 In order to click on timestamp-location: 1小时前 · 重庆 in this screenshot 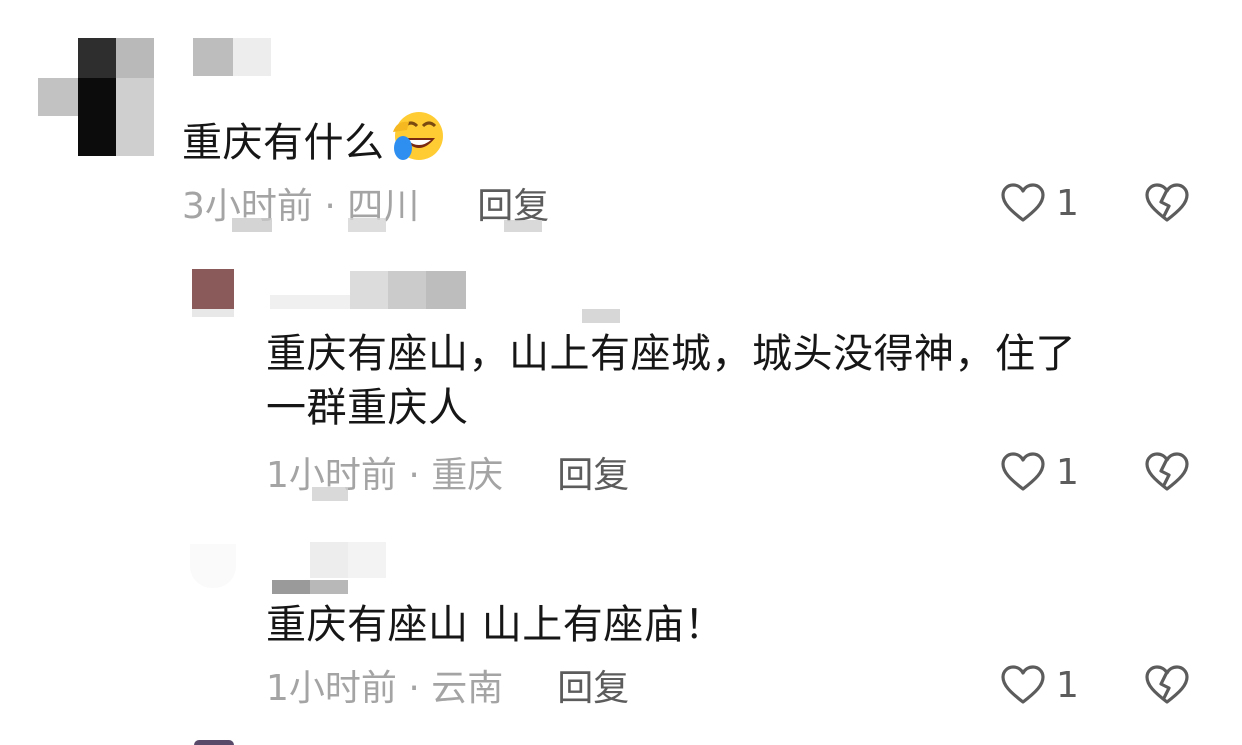, I will do `click(385, 475)`.